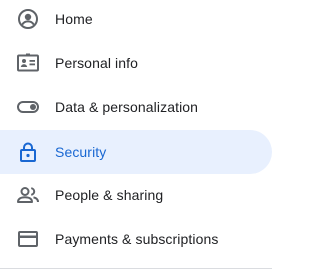 The image size is (320, 274). I want to click on credit-card-icon, so click(28, 239).